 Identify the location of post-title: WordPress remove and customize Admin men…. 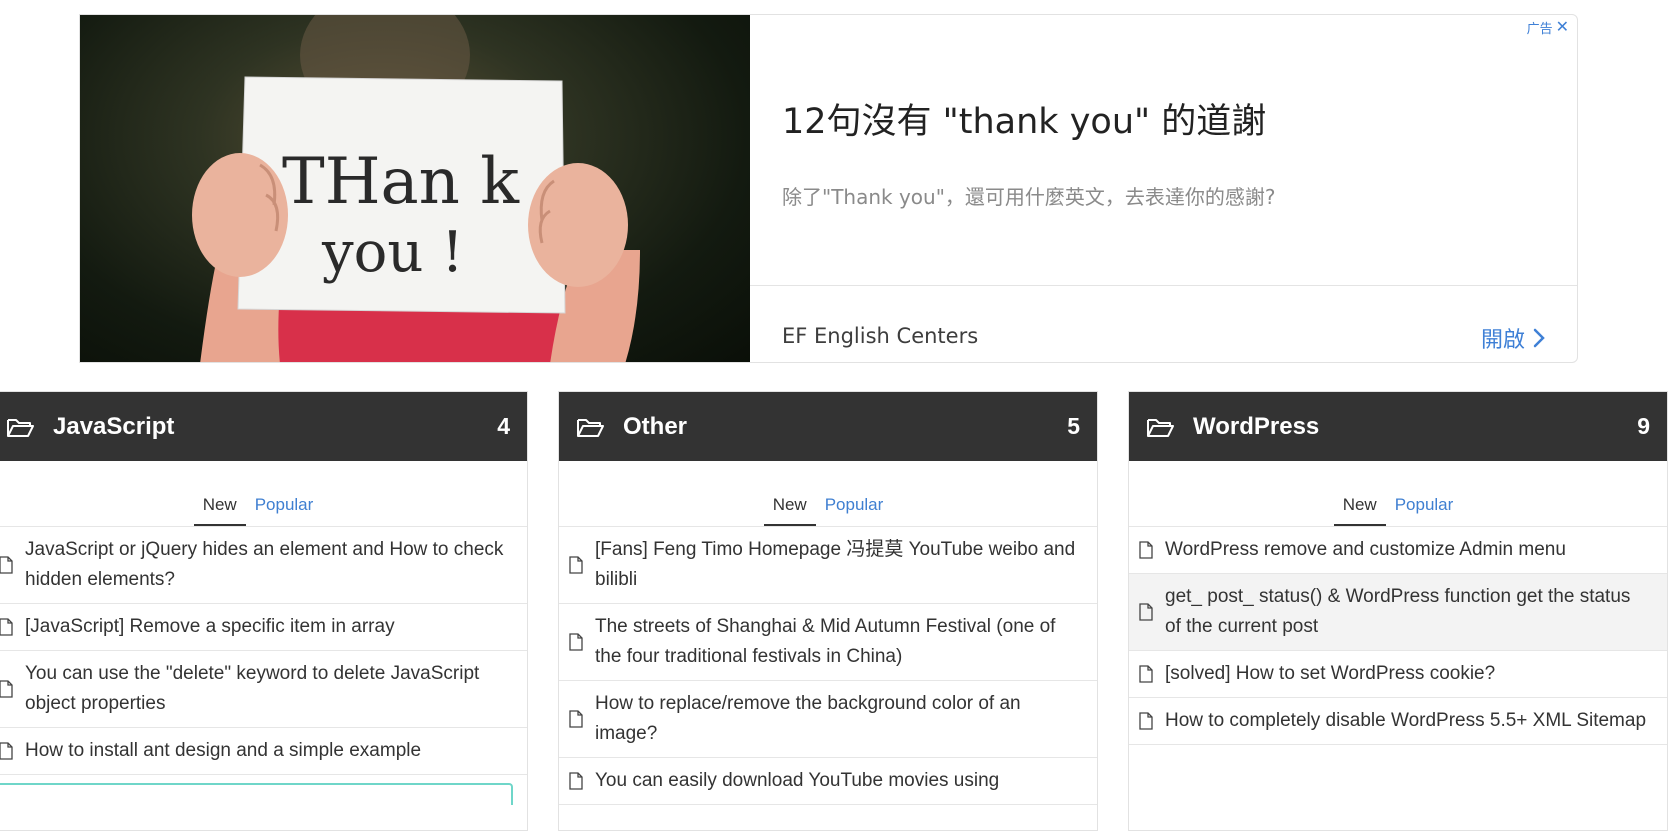
(1365, 549).